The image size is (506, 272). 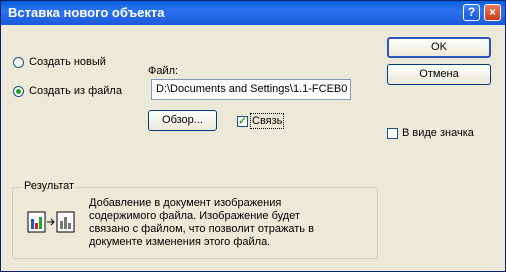 I want to click on close-button: ×, so click(x=492, y=12).